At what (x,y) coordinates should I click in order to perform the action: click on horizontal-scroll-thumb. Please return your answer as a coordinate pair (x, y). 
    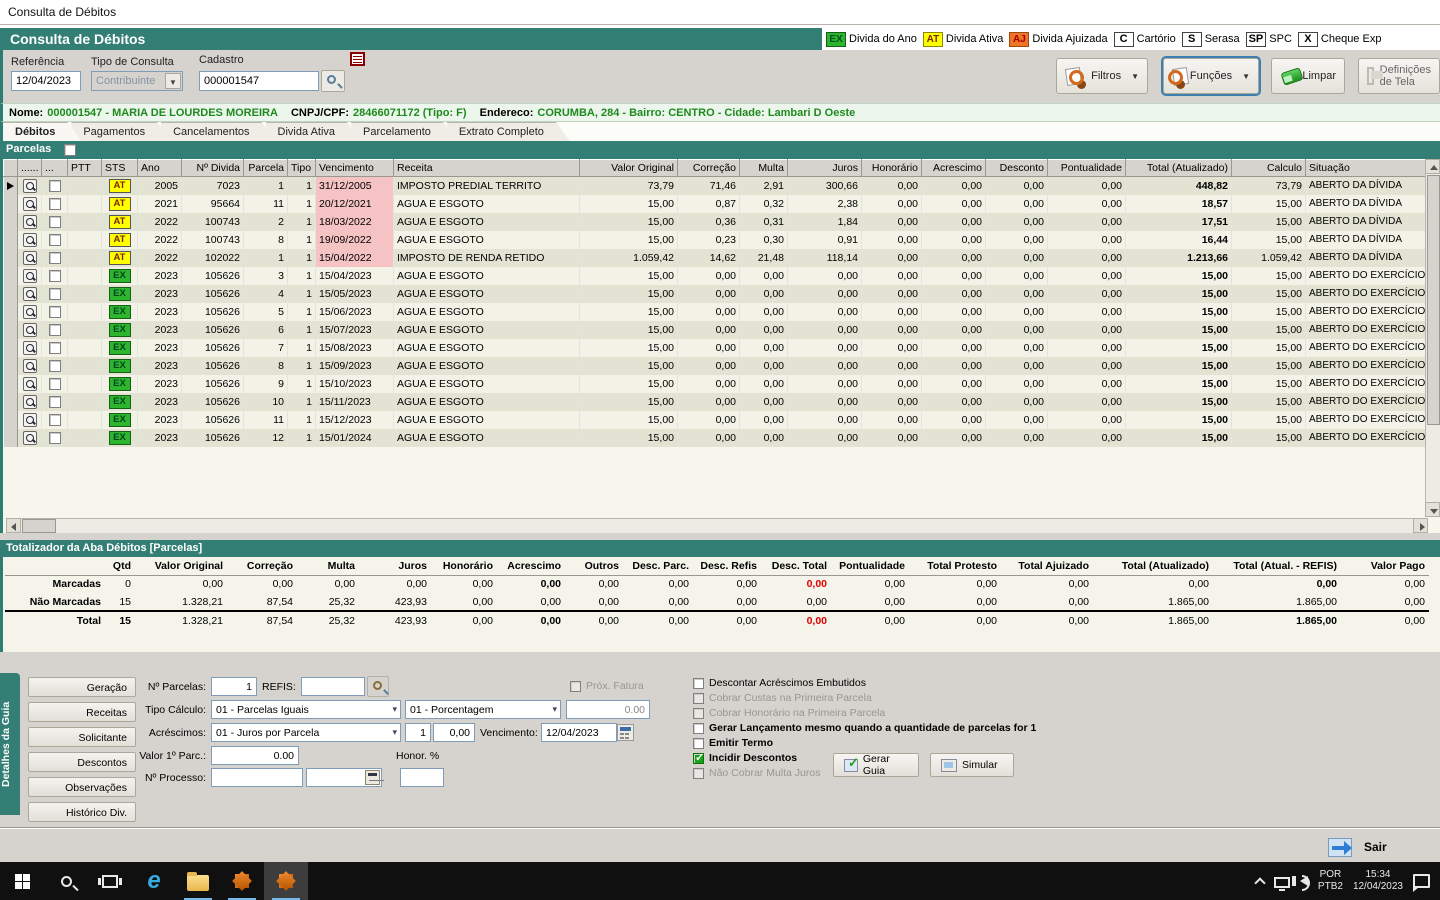
    Looking at the image, I should click on (39, 526).